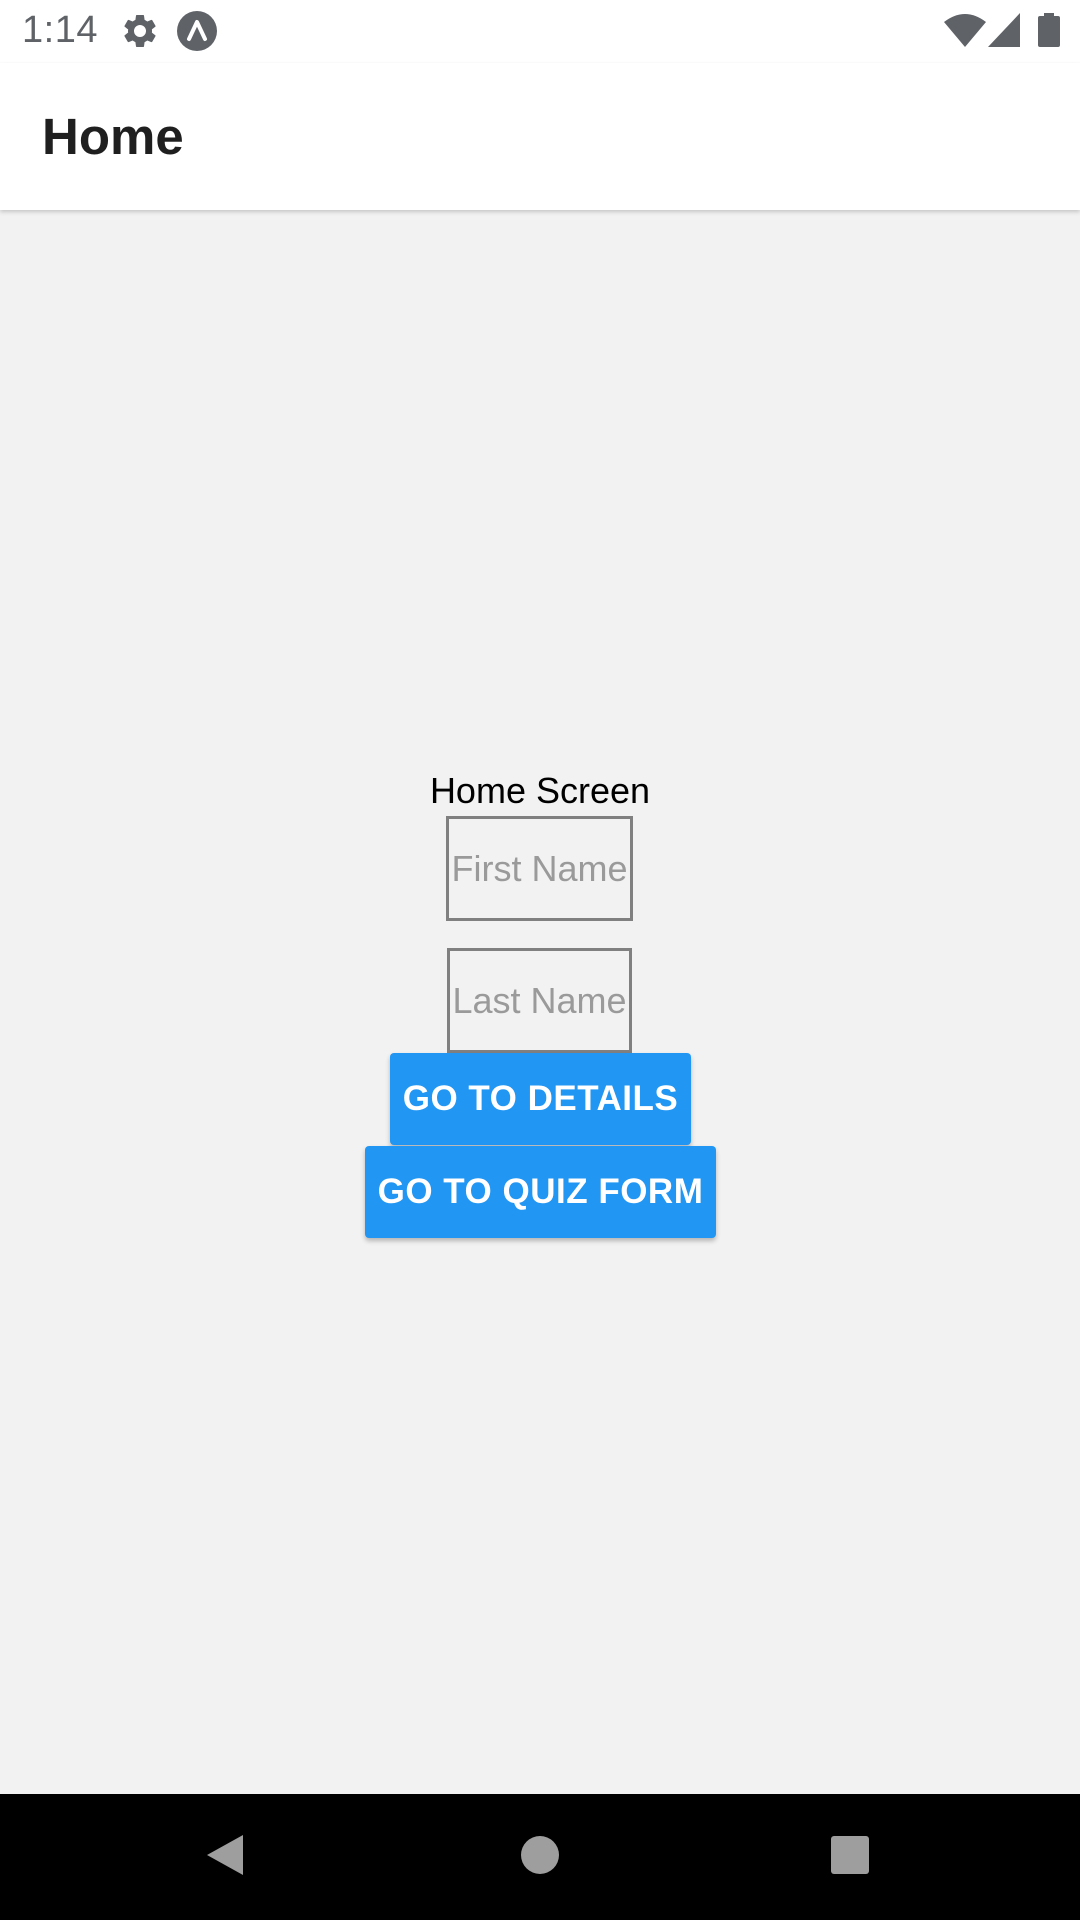 The width and height of the screenshot is (1080, 1920). I want to click on home-icon, so click(540, 1857).